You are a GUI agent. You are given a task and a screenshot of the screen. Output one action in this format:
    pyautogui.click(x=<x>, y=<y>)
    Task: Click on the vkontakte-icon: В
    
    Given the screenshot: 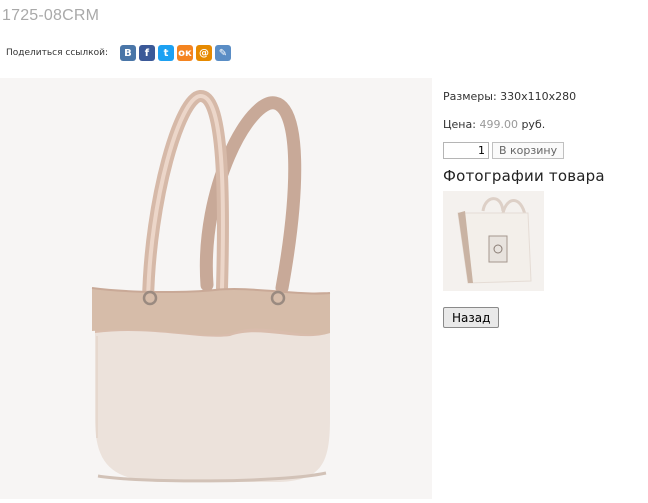 What is the action you would take?
    pyautogui.click(x=127, y=53)
    